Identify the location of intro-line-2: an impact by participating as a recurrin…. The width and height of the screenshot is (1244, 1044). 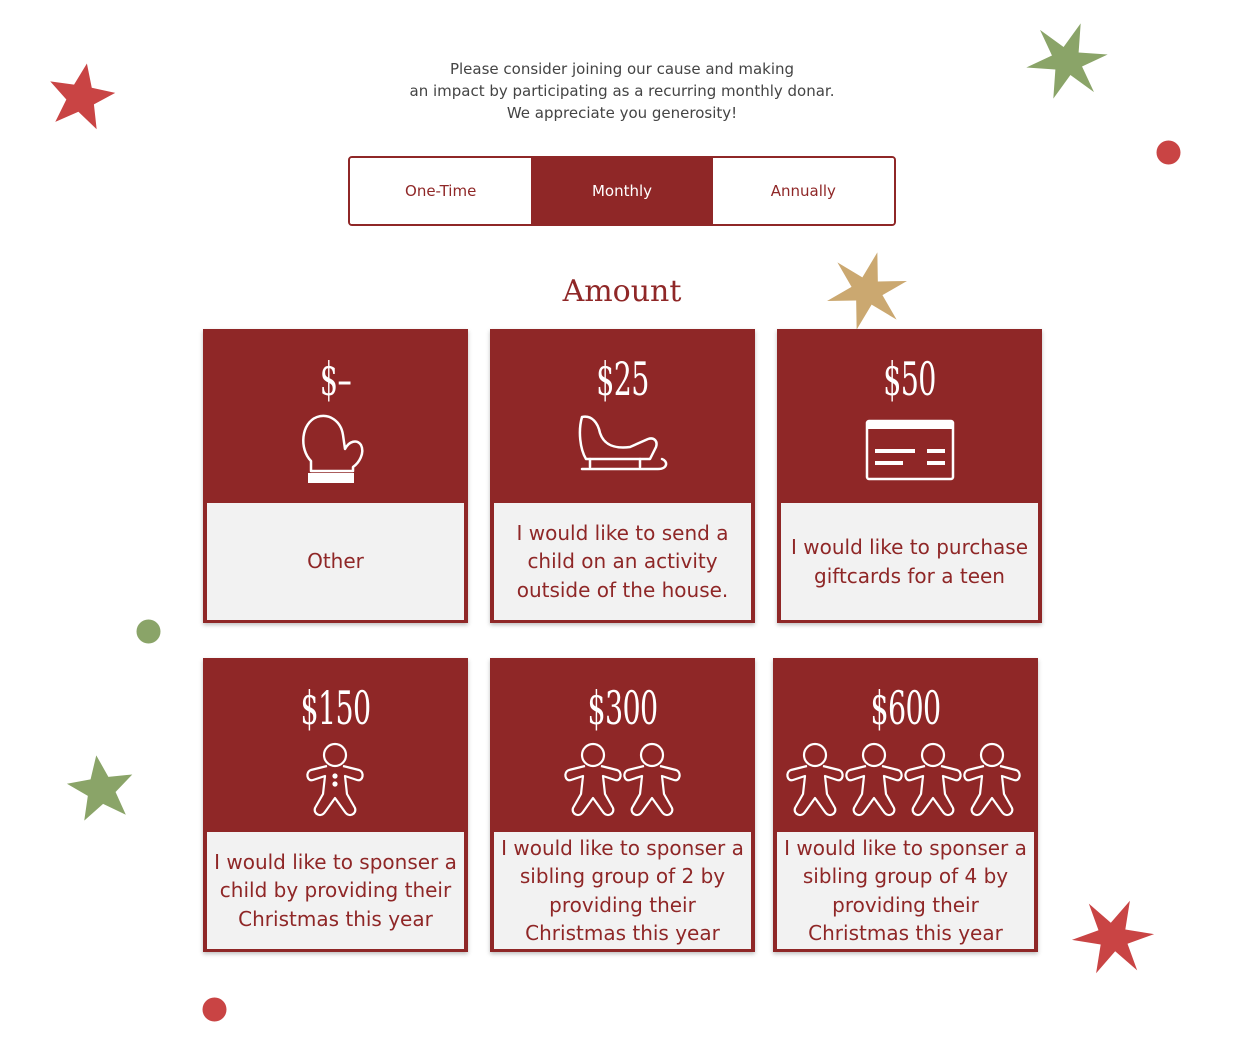
(622, 91).